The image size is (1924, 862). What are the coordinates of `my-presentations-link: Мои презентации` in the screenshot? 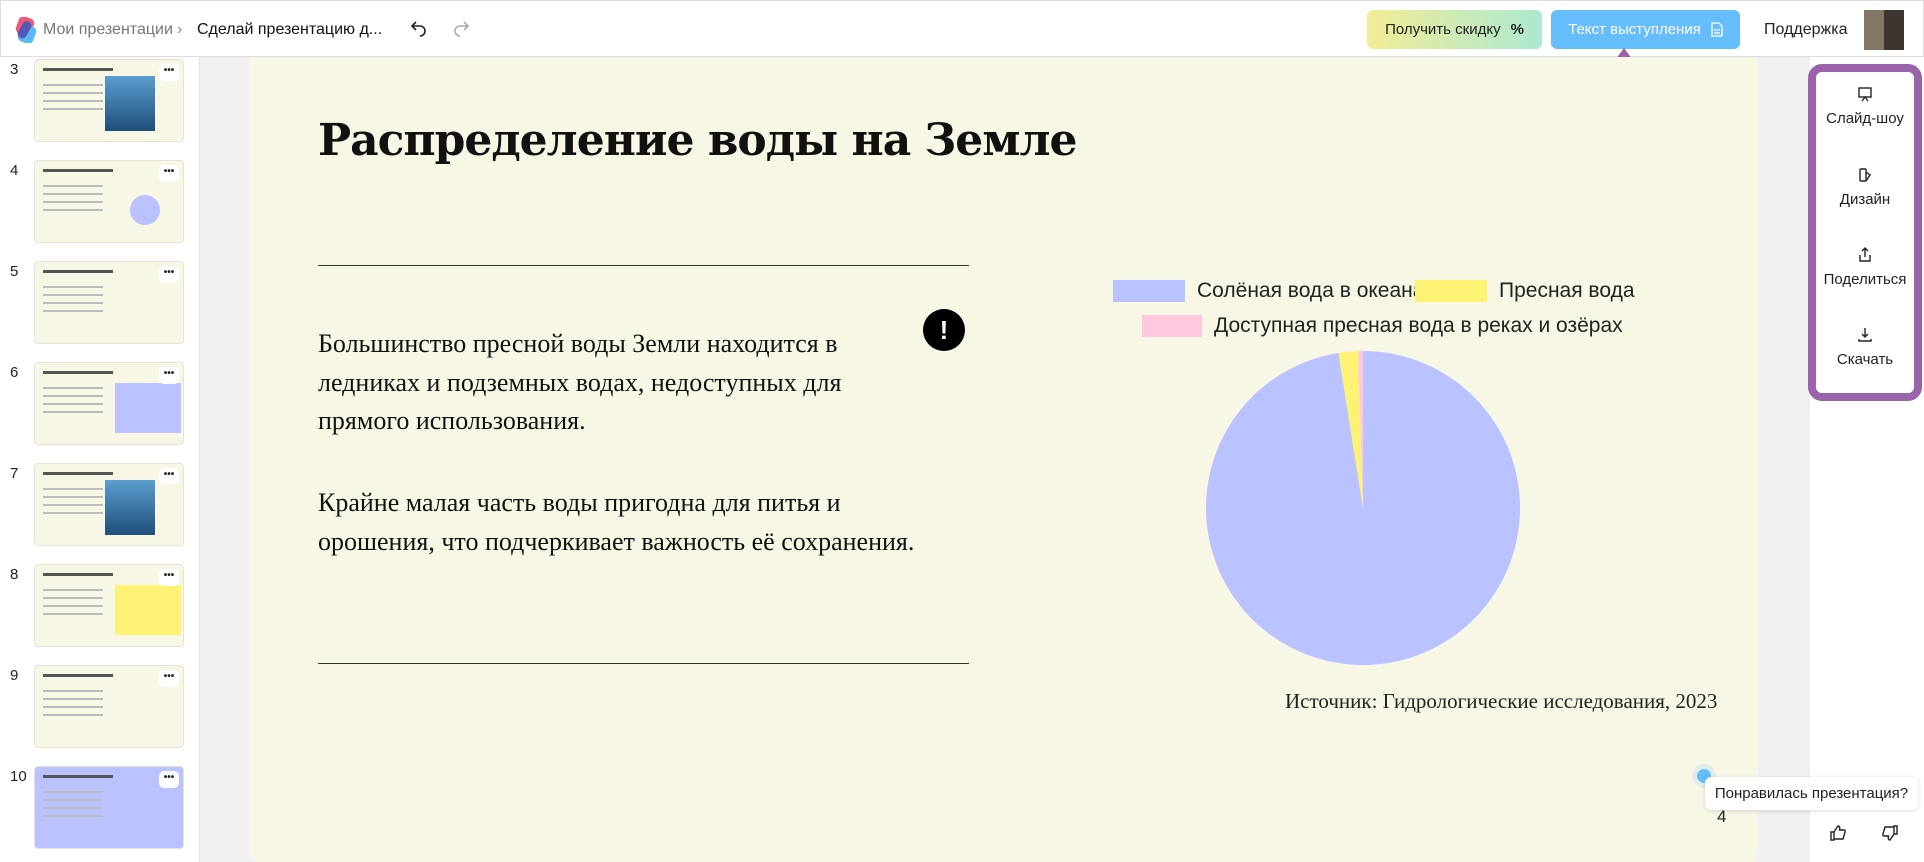 It's located at (108, 30).